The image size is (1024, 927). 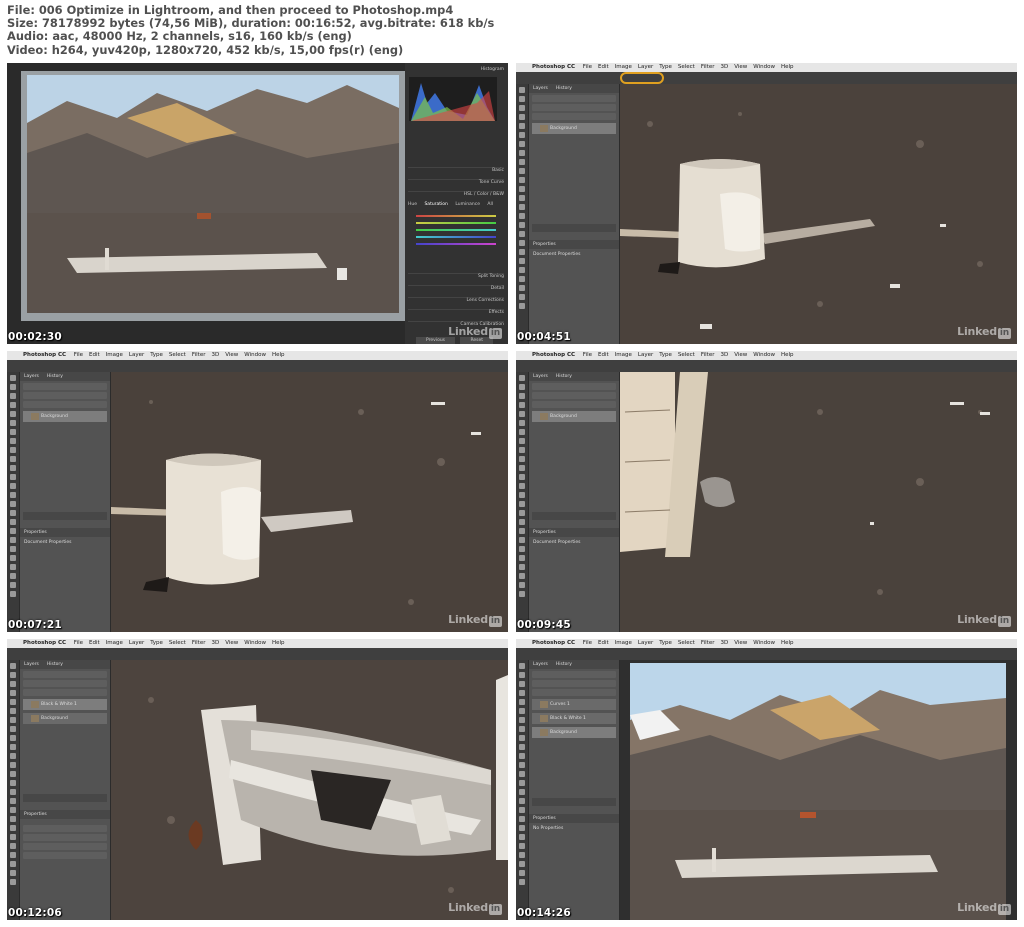 I want to click on panel-lens-corrections: Lens Corrections, so click(x=456, y=303).